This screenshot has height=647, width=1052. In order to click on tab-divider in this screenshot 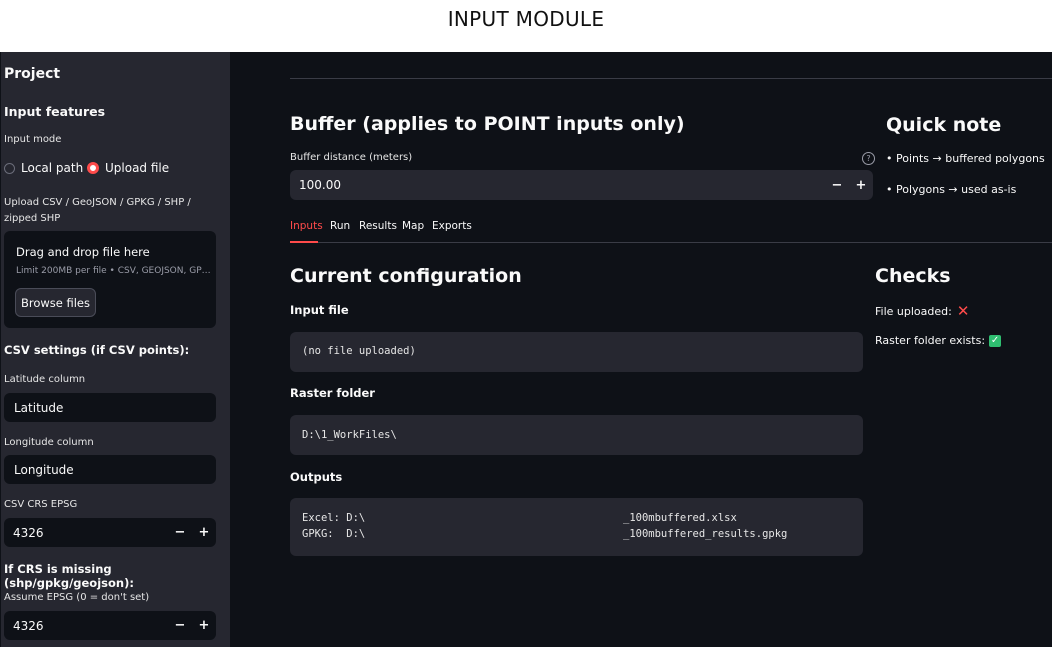, I will do `click(671, 242)`.